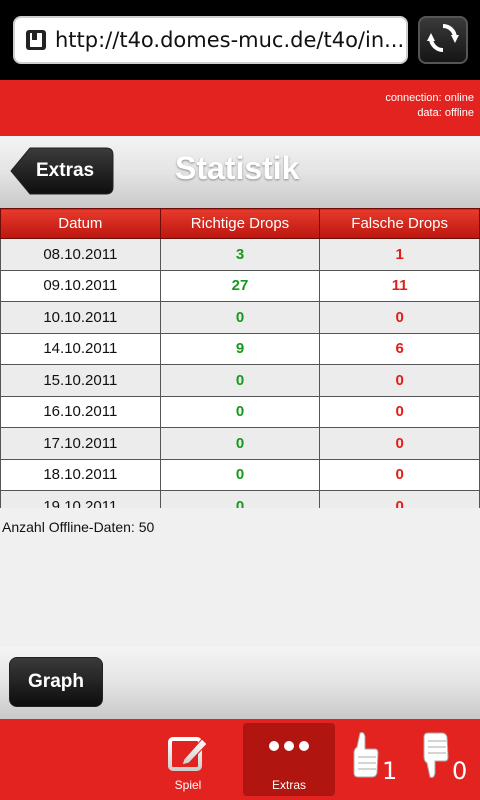 The width and height of the screenshot is (480, 800). Describe the element at coordinates (80, 317) in the screenshot. I see `cell-date: 10.10.2011` at that location.